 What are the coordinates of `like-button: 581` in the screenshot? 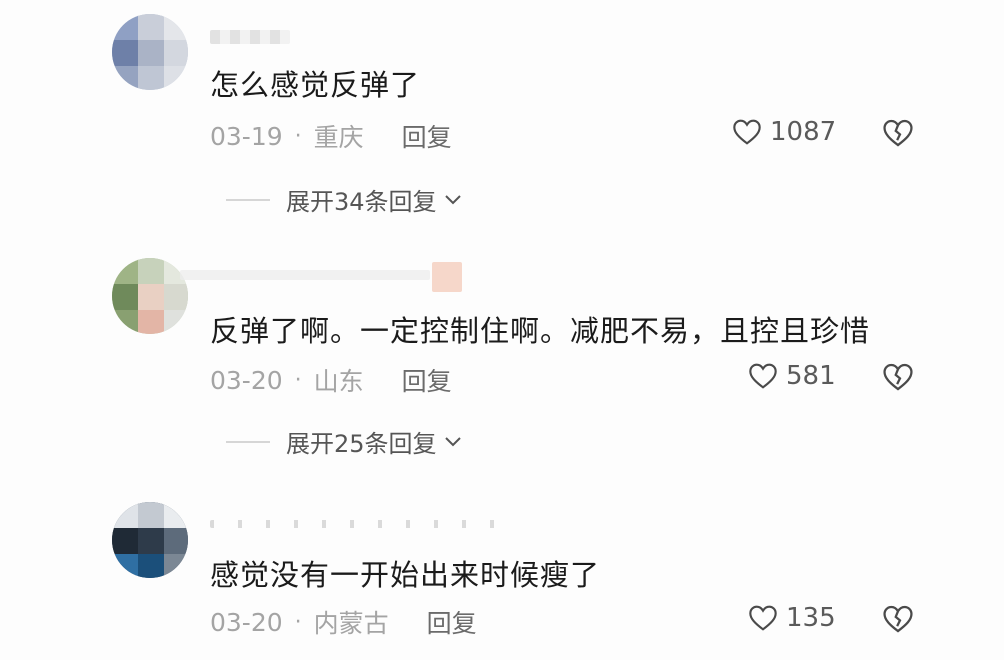 It's located at (791, 376).